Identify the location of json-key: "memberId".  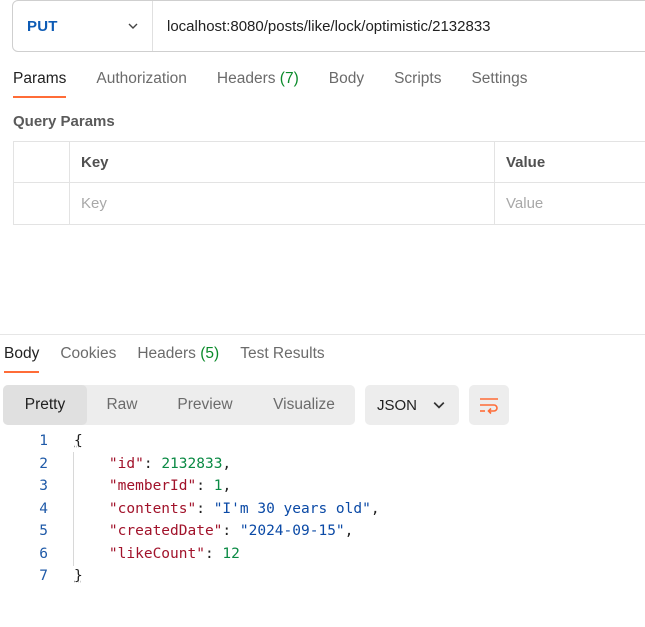
(152, 486).